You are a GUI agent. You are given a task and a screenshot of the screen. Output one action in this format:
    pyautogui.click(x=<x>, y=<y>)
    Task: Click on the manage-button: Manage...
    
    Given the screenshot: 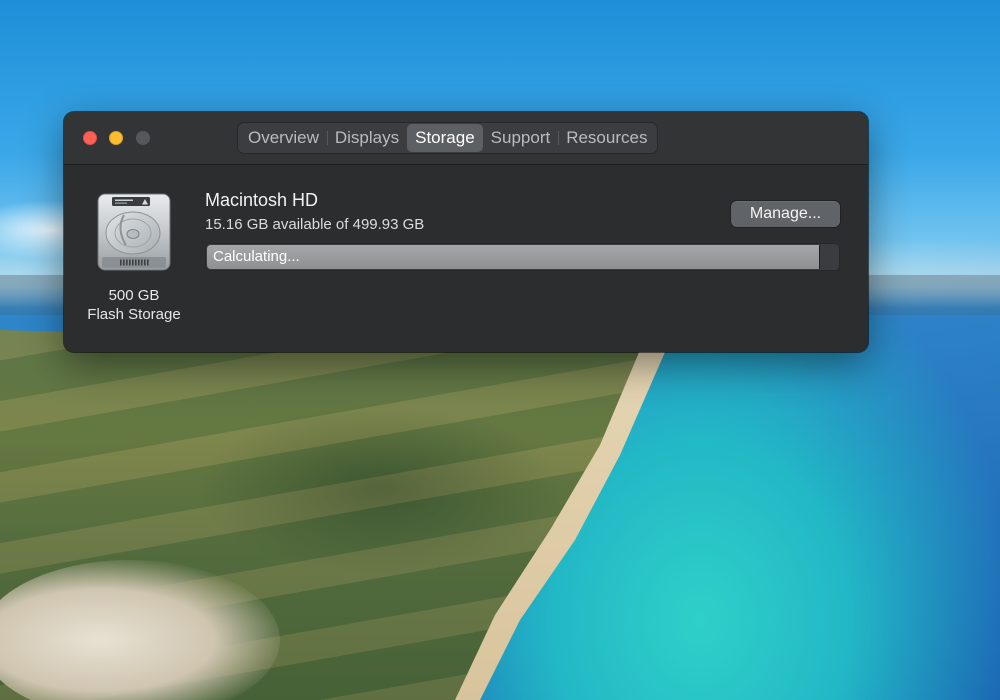 What is the action you would take?
    pyautogui.click(x=785, y=214)
    